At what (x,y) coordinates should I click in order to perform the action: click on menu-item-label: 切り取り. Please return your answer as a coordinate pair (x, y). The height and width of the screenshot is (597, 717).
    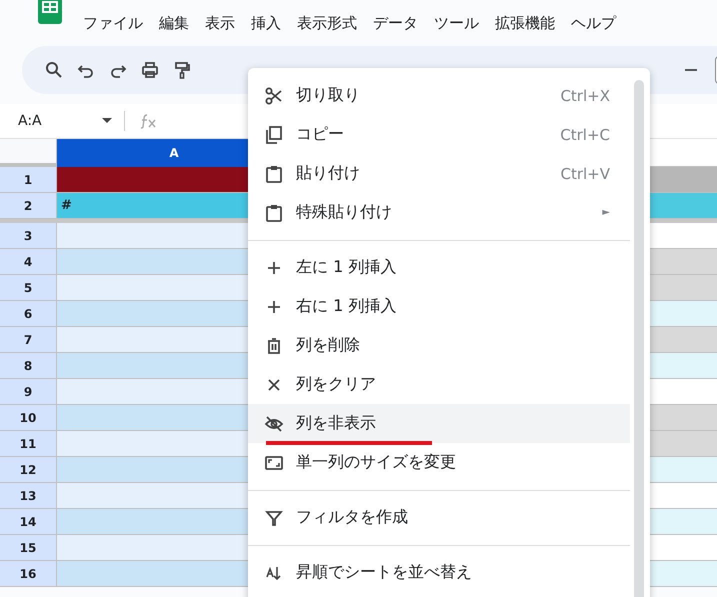
    Looking at the image, I should click on (328, 95).